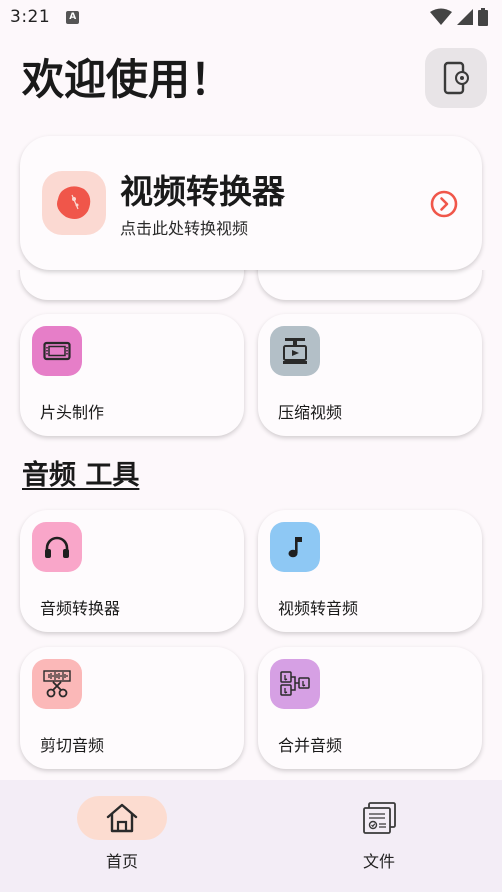 This screenshot has height=892, width=502. Describe the element at coordinates (370, 708) in the screenshot. I see `tool-card-merge-audio: 合并音频` at that location.